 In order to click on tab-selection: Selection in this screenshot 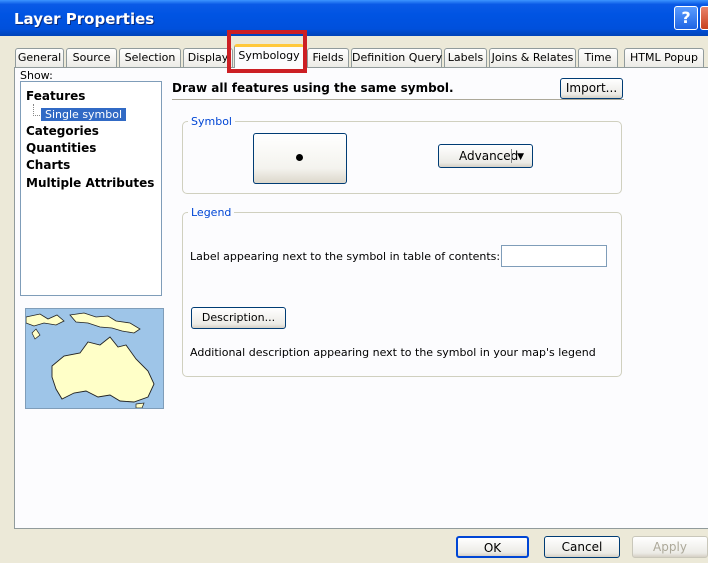, I will do `click(150, 57)`.